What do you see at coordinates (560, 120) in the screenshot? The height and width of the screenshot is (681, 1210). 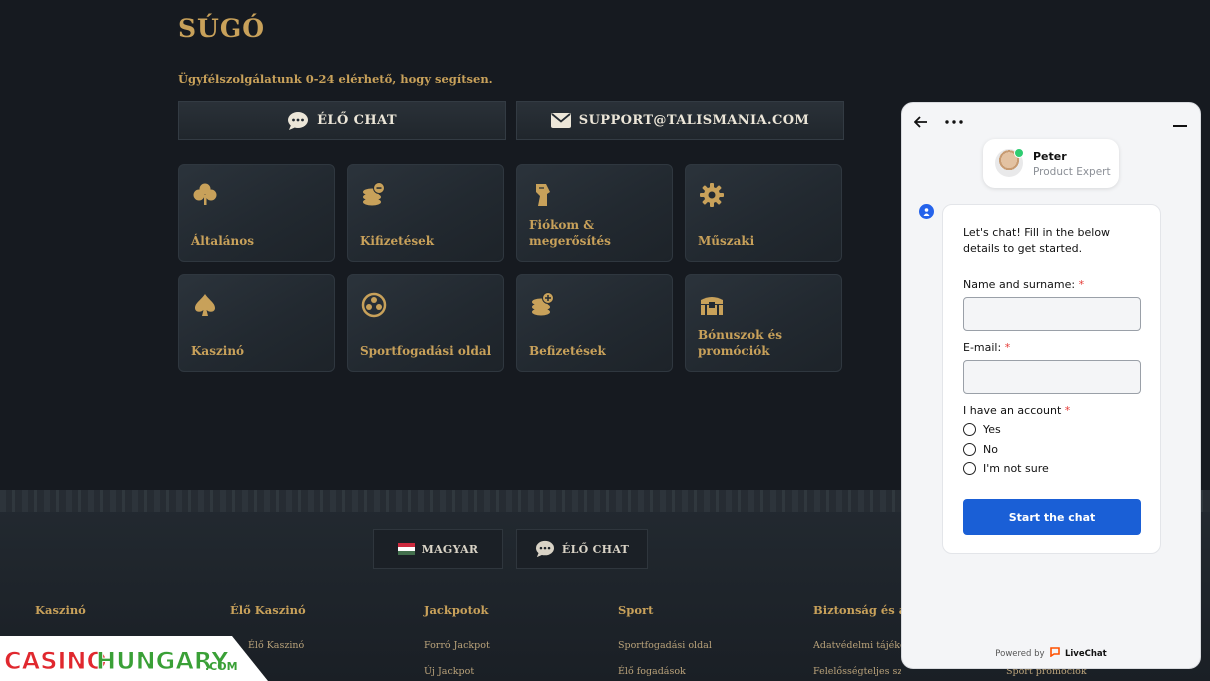 I see `envelope-icon` at bounding box center [560, 120].